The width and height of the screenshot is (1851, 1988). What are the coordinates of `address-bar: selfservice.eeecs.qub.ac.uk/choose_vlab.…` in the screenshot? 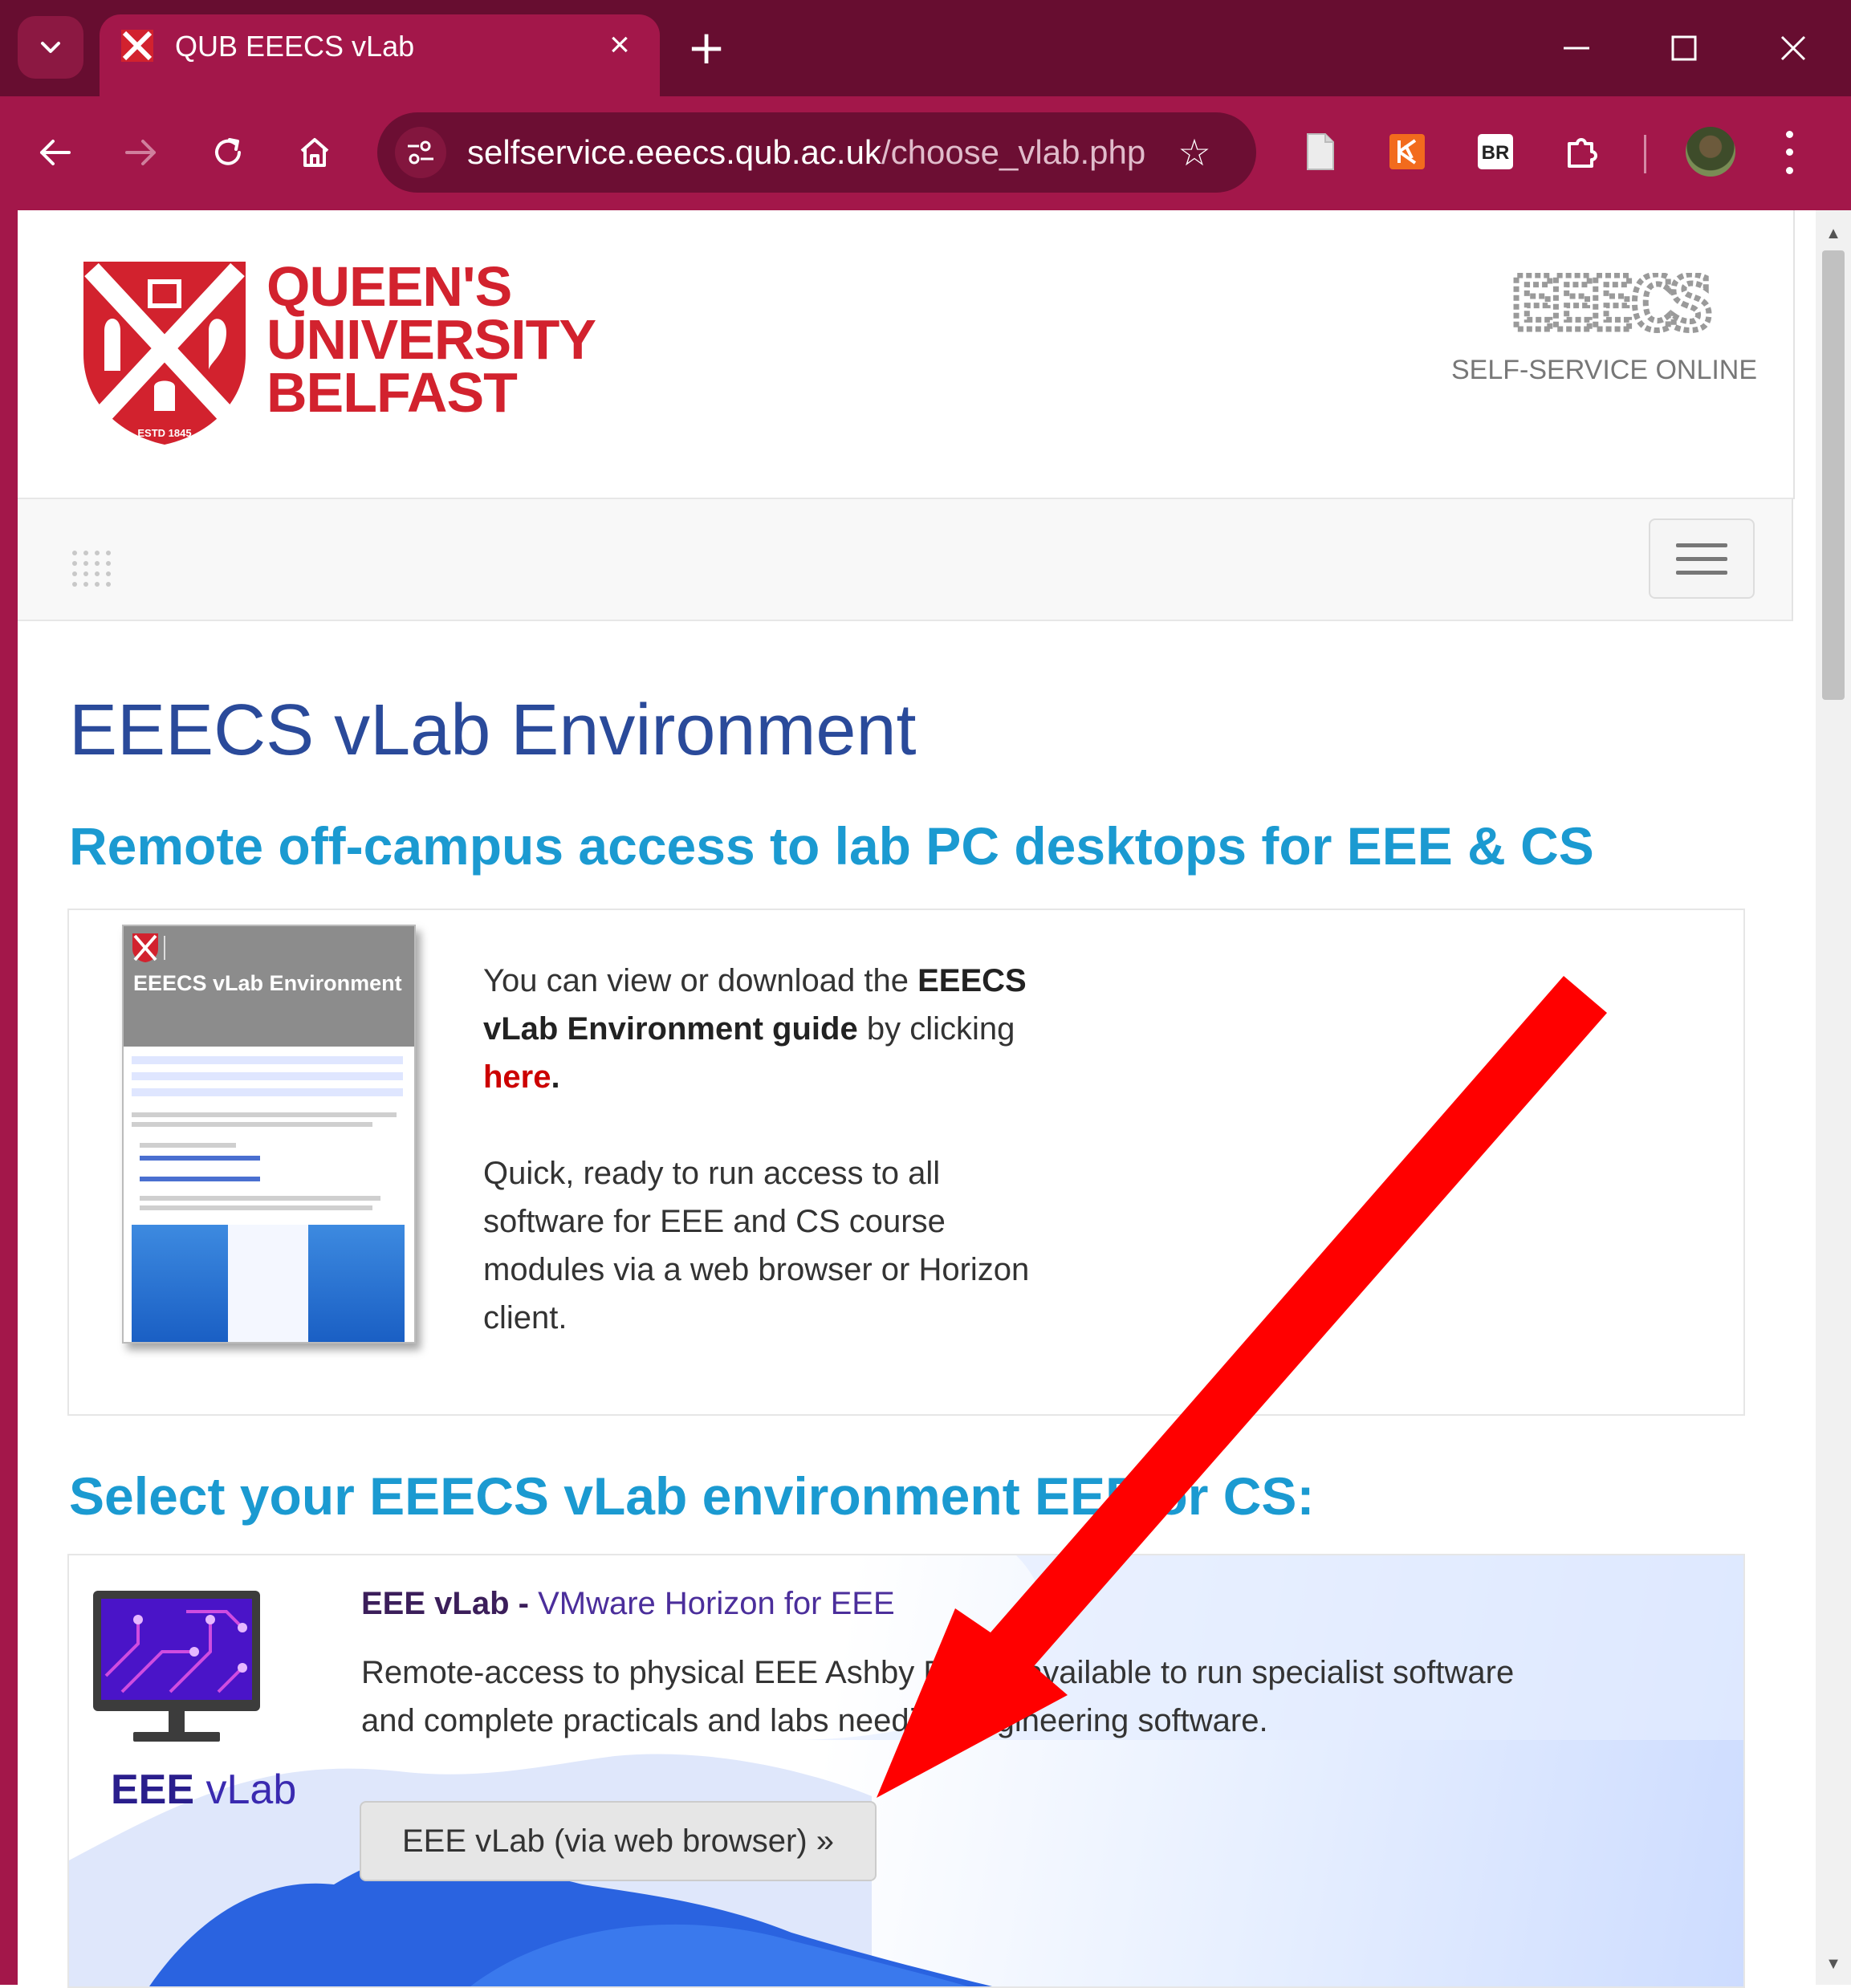 It's located at (817, 152).